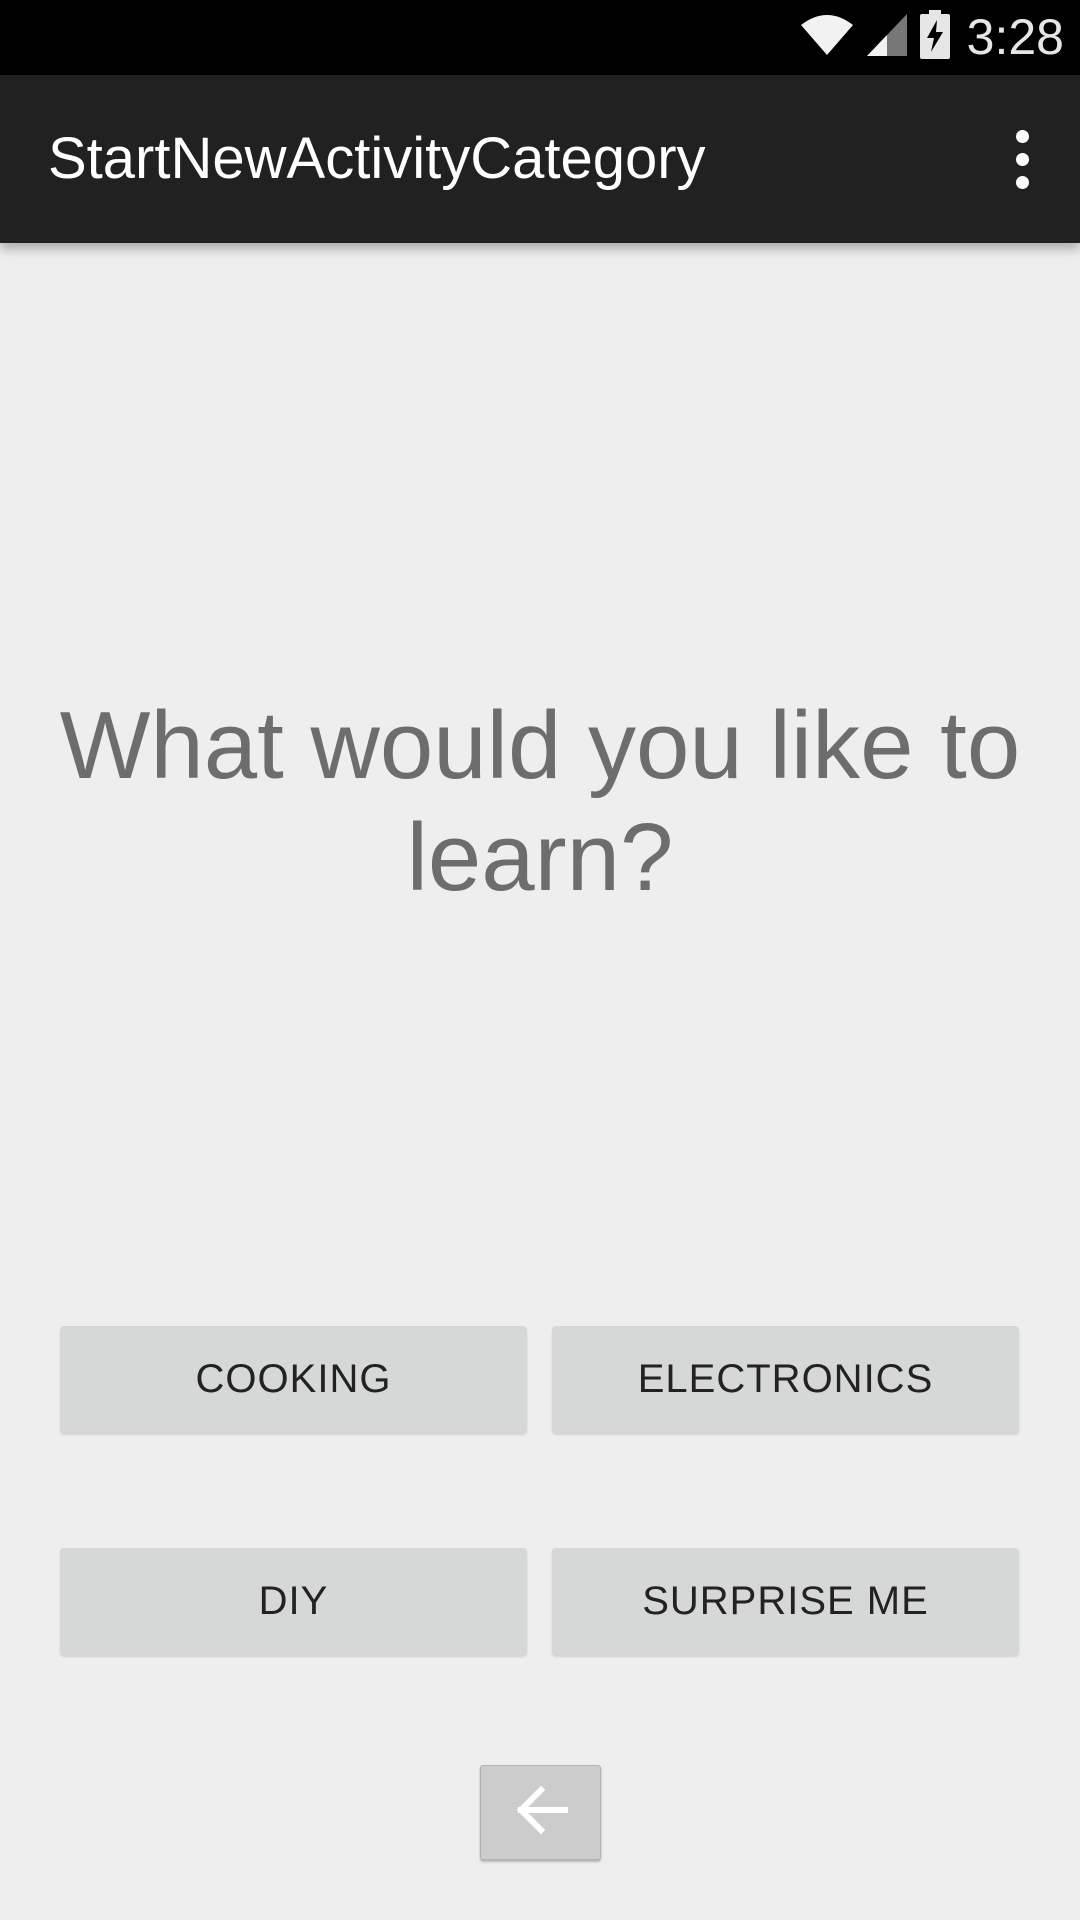 The height and width of the screenshot is (1920, 1080). I want to click on arrow-left-icon, so click(541, 1812).